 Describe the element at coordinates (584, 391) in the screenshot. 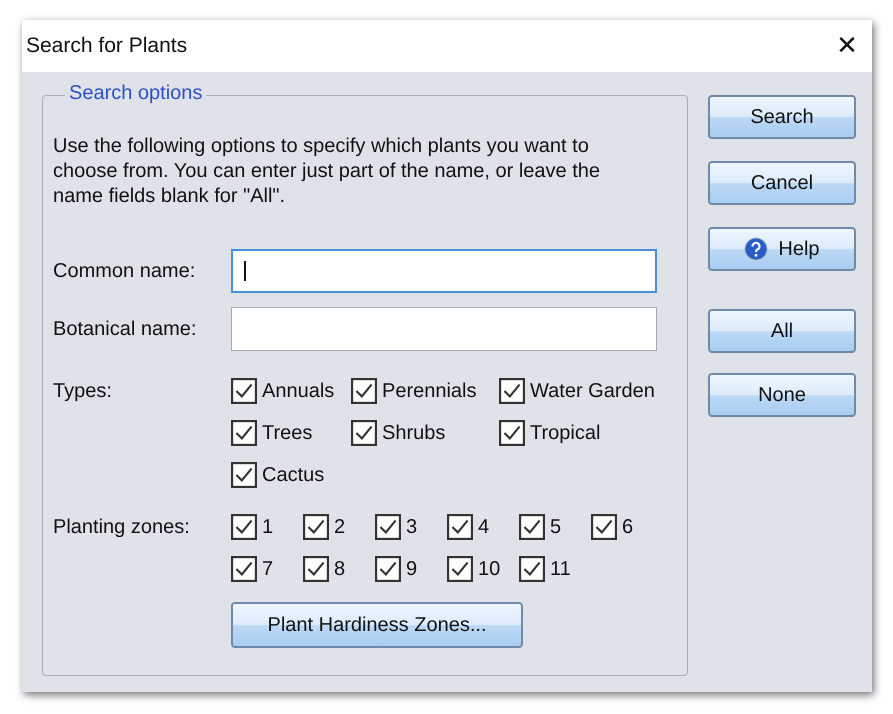

I see `type-checkbox: Water Garden` at that location.